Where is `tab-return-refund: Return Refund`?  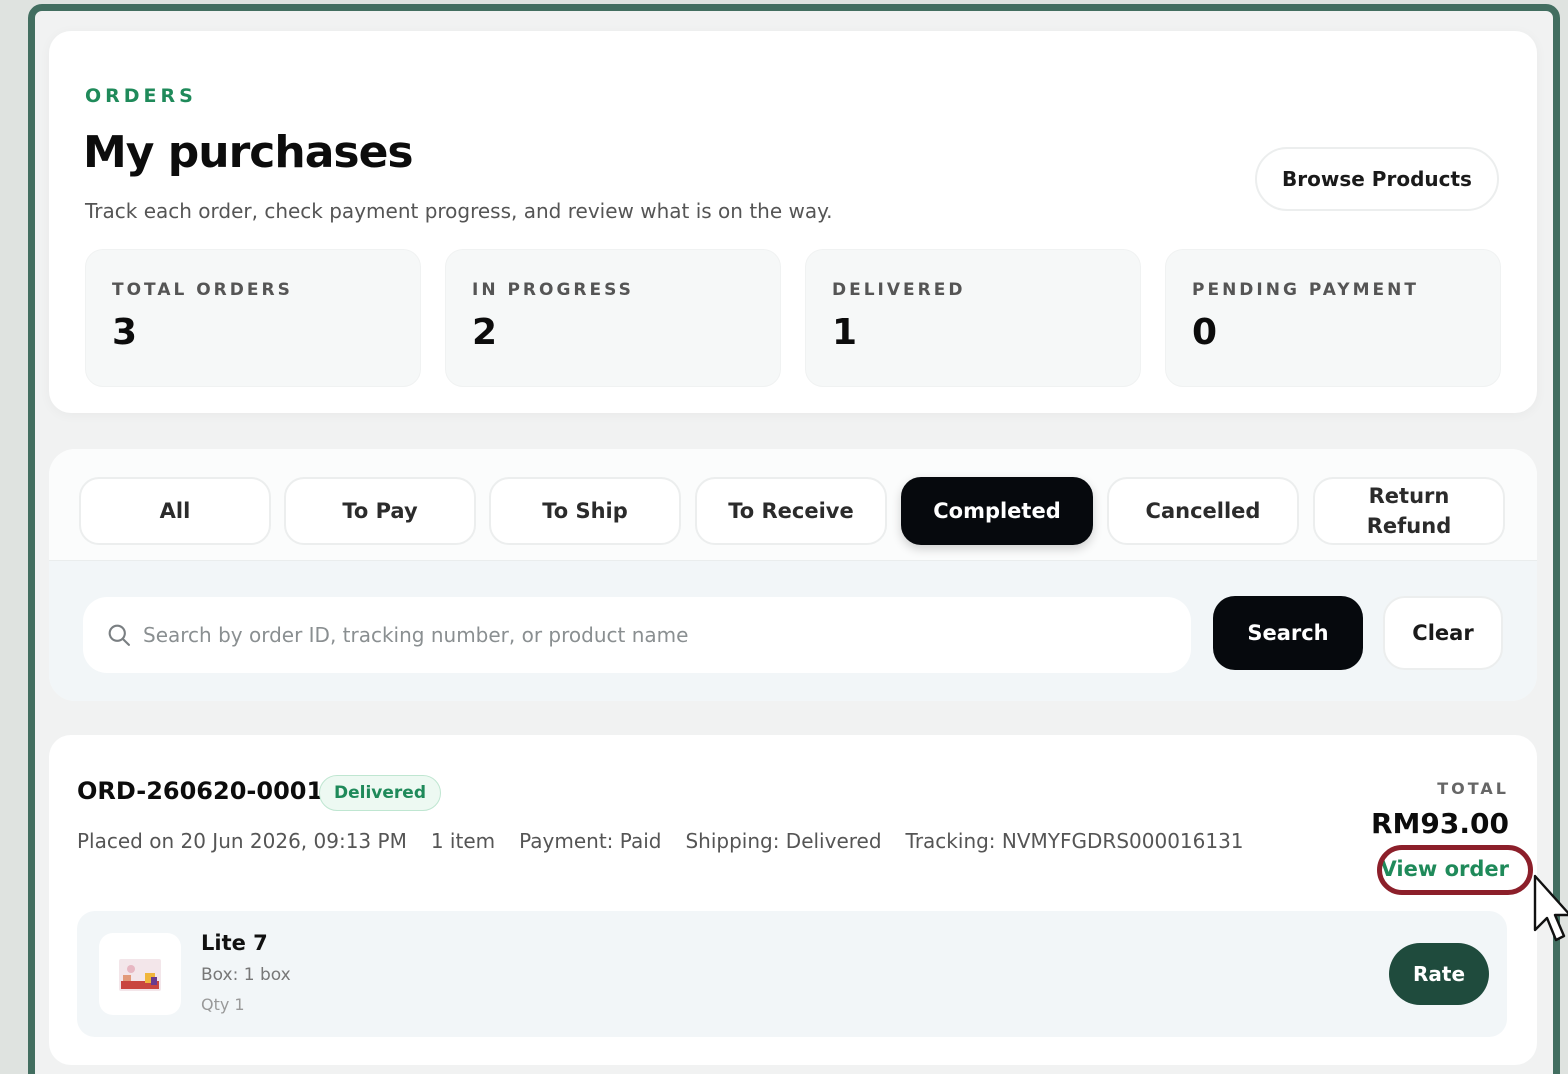
tab-return-refund: Return Refund is located at coordinates (1409, 511).